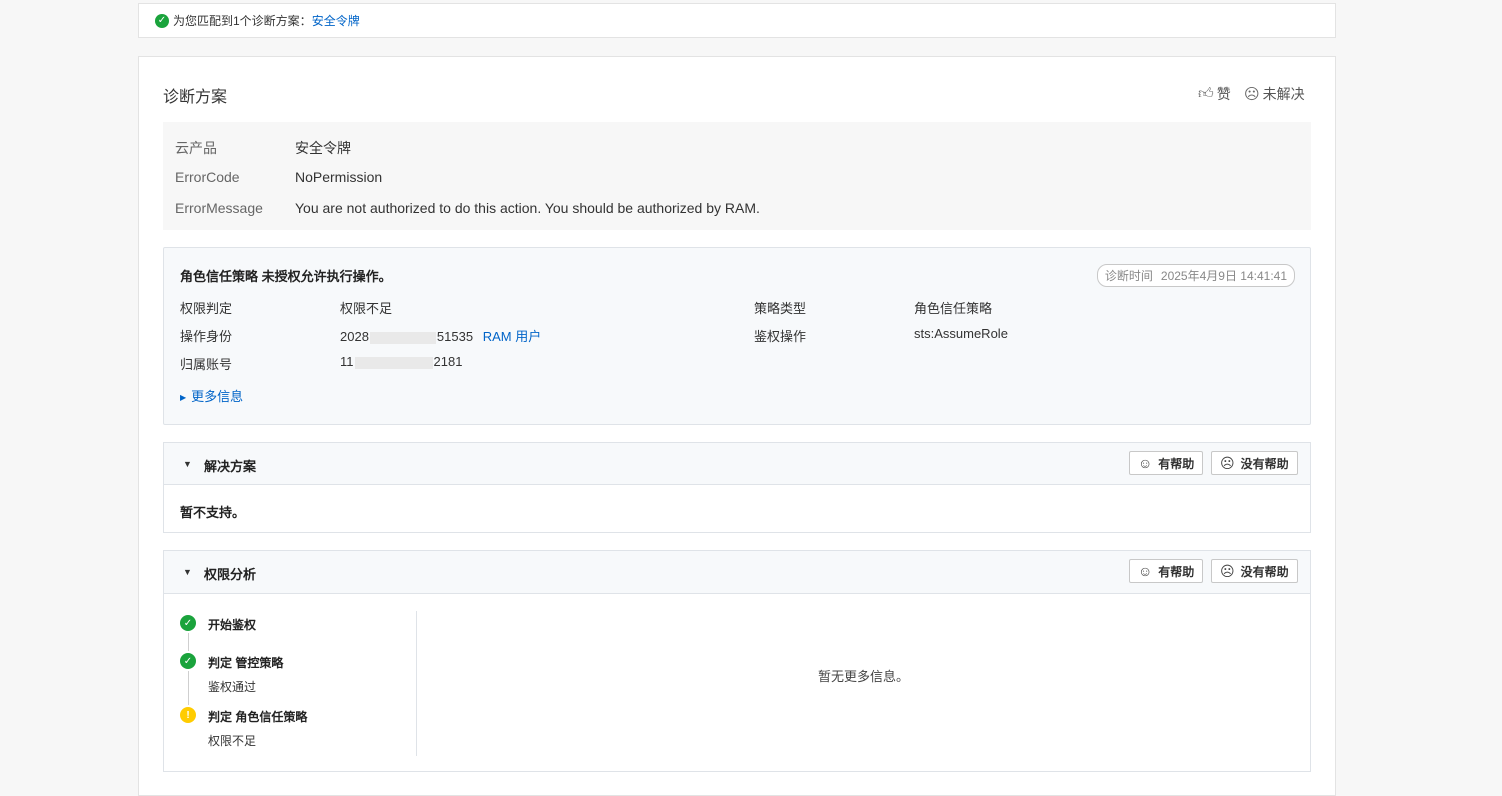 This screenshot has height=796, width=1502. Describe the element at coordinates (286, 276) in the screenshot. I see `diagnosis-title: 角色信任策略 未授权允许执行操作。` at that location.